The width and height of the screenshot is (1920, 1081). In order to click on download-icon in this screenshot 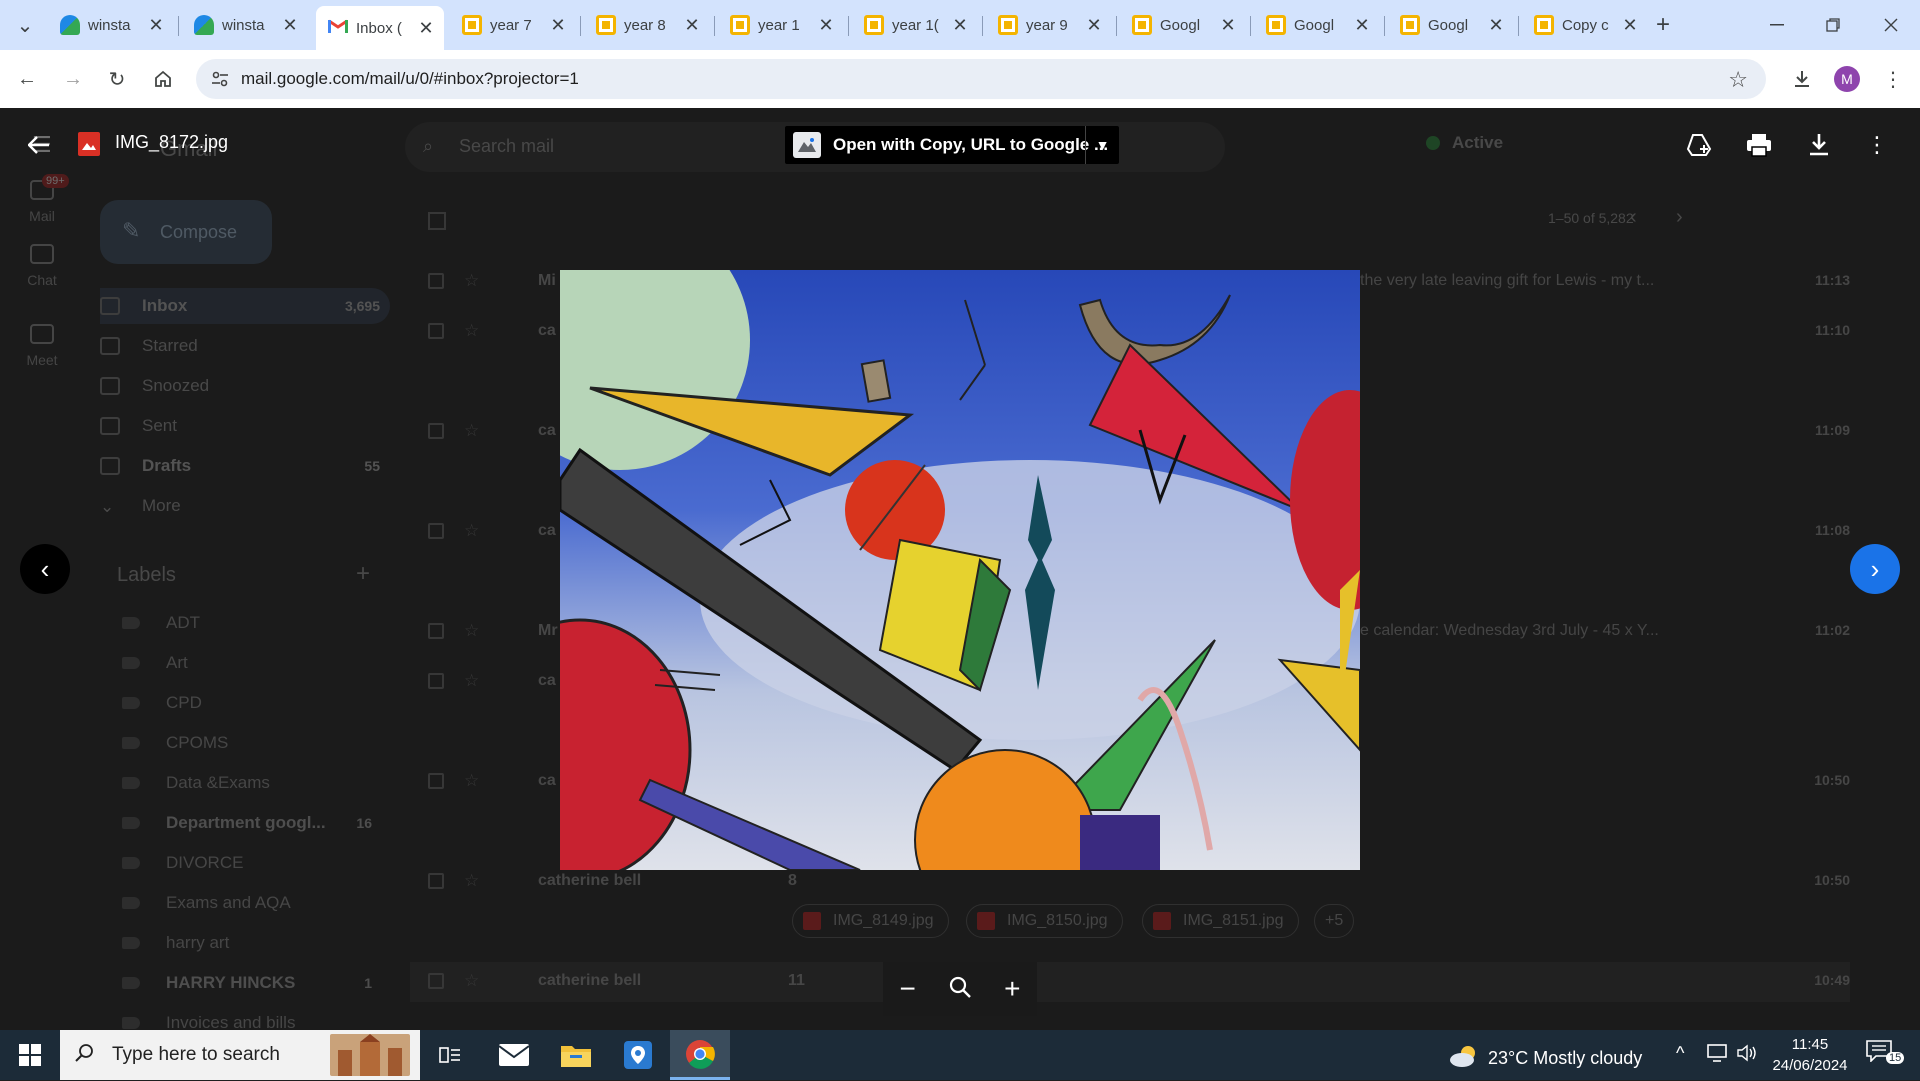, I will do `click(1819, 145)`.